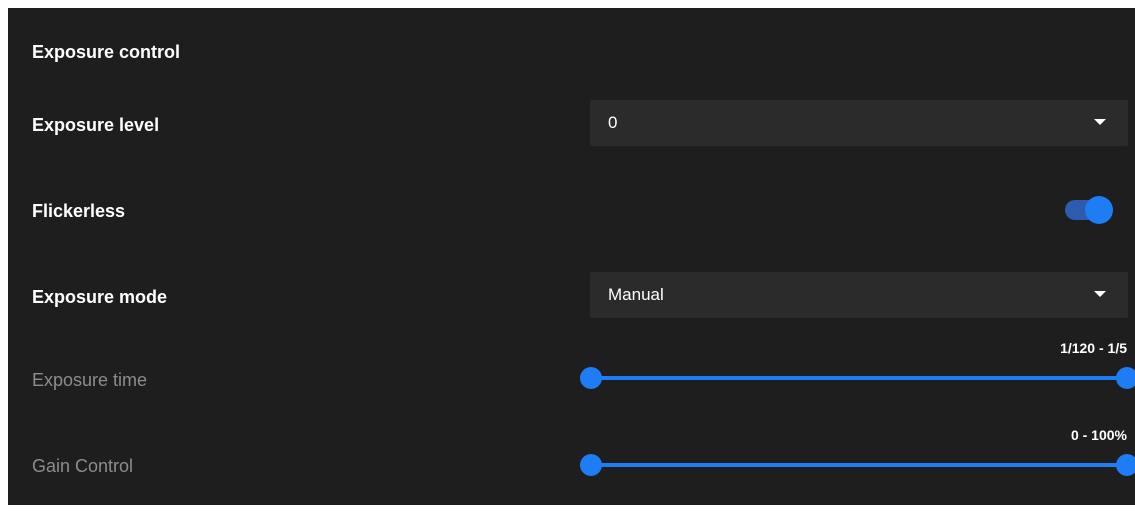 Image resolution: width=1135 pixels, height=513 pixels. What do you see at coordinates (1093, 348) in the screenshot?
I see `exposure-time-range-value: 1/120 - 1/5` at bounding box center [1093, 348].